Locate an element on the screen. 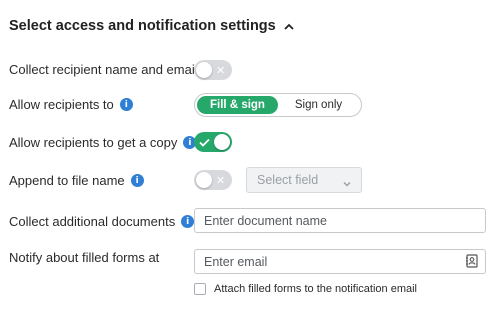  select-field-dropdown: Select field is located at coordinates (304, 180).